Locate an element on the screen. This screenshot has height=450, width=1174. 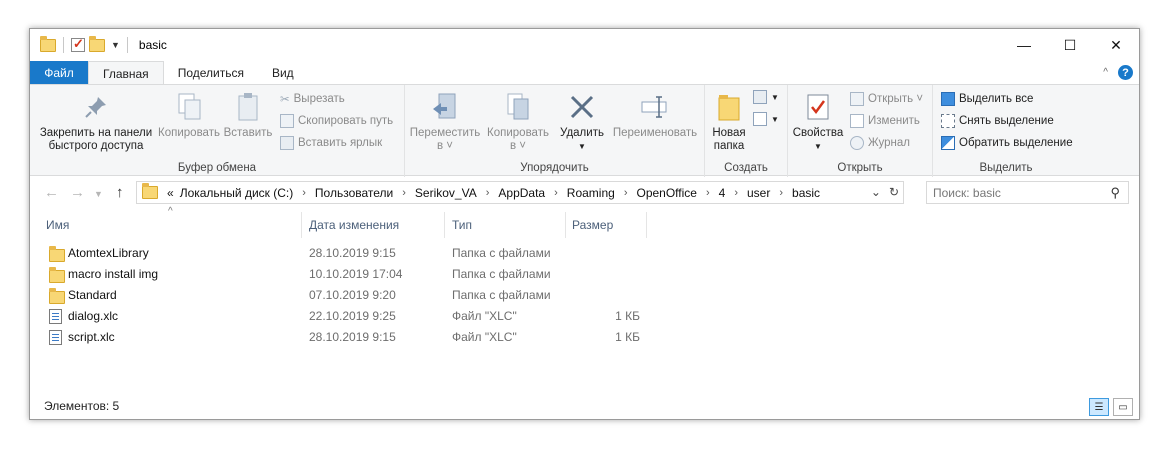
details-view-icon: ☰ is located at coordinates (1099, 407).